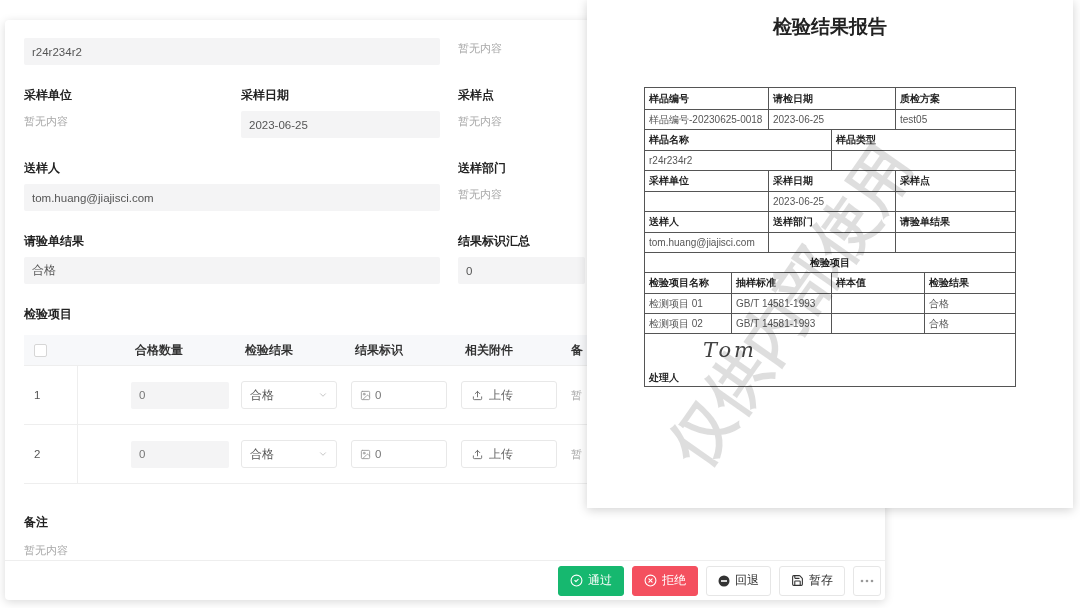  I want to click on report-heading: 检验项目名称, so click(679, 283).